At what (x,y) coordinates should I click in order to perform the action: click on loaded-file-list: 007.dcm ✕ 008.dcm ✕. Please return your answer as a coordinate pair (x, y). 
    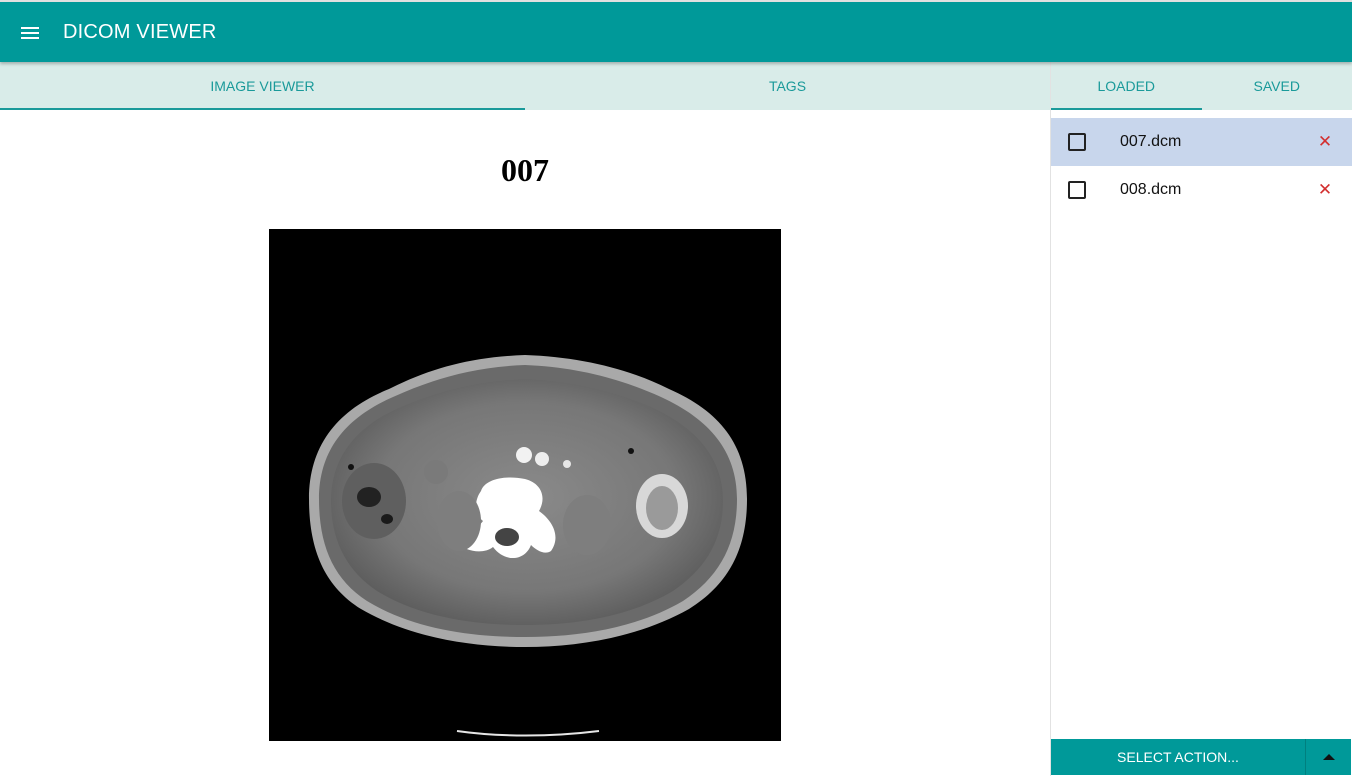
    Looking at the image, I should click on (1201, 166).